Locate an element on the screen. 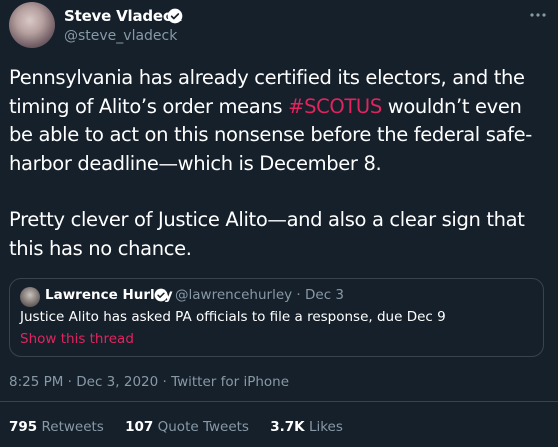  quote-tweets-label: Quote Tweets is located at coordinates (203, 427).